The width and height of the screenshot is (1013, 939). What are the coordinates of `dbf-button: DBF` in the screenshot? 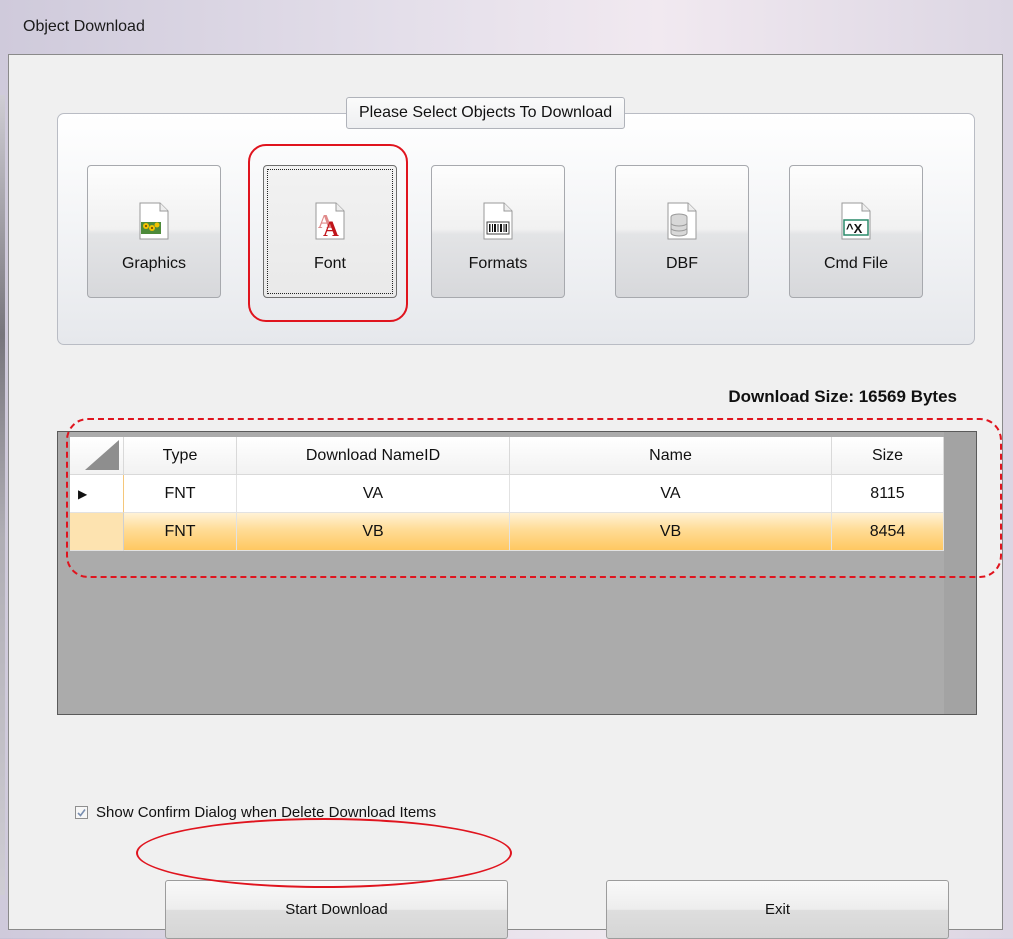 It's located at (682, 231).